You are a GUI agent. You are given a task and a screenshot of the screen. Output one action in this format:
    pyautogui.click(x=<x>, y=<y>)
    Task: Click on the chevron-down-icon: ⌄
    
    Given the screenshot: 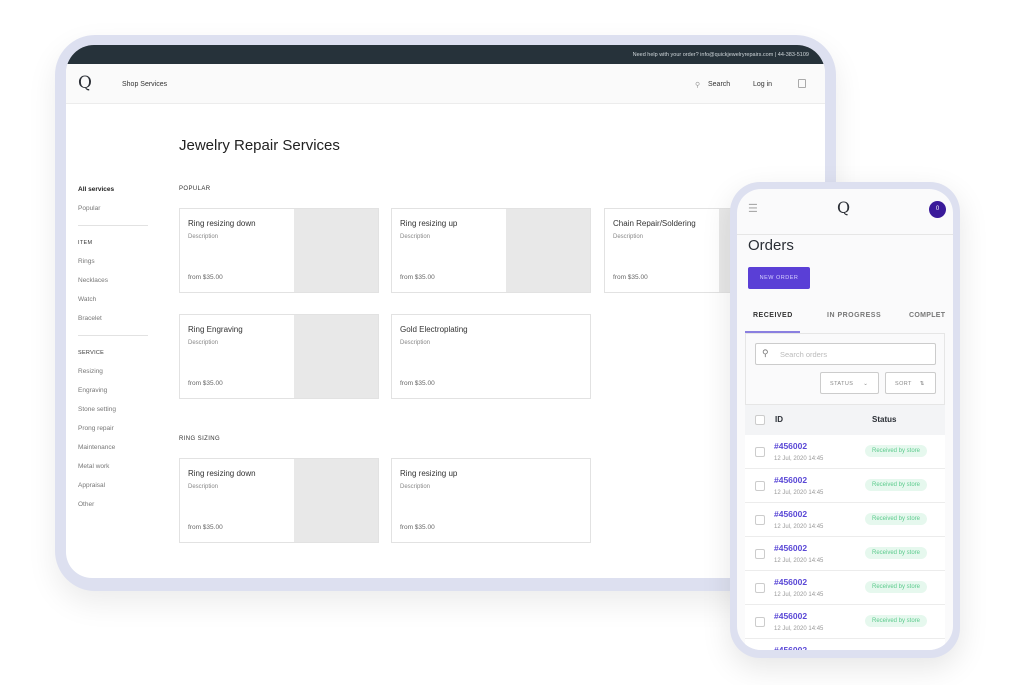 What is the action you would take?
    pyautogui.click(x=866, y=384)
    